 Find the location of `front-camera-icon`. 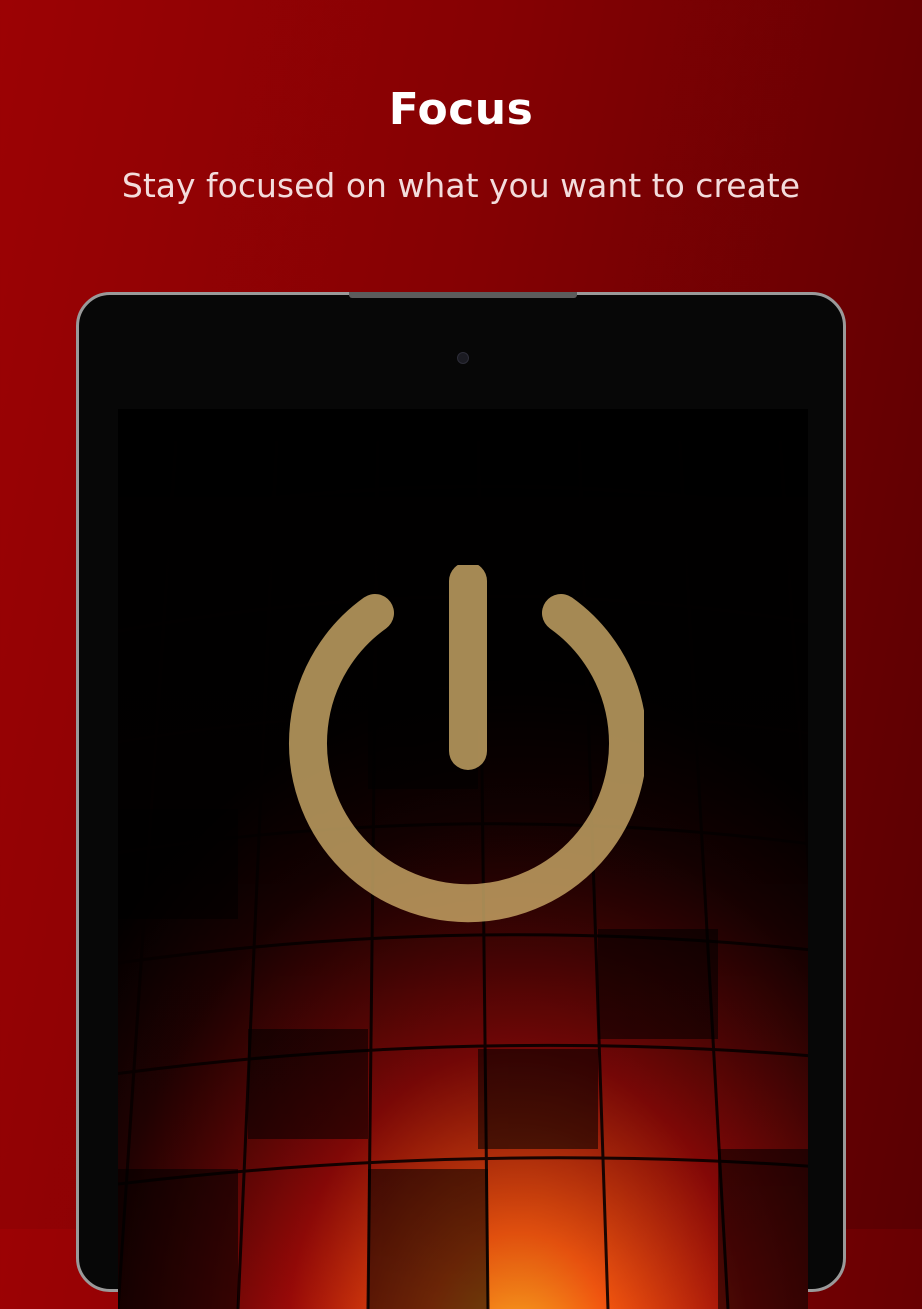

front-camera-icon is located at coordinates (463, 358).